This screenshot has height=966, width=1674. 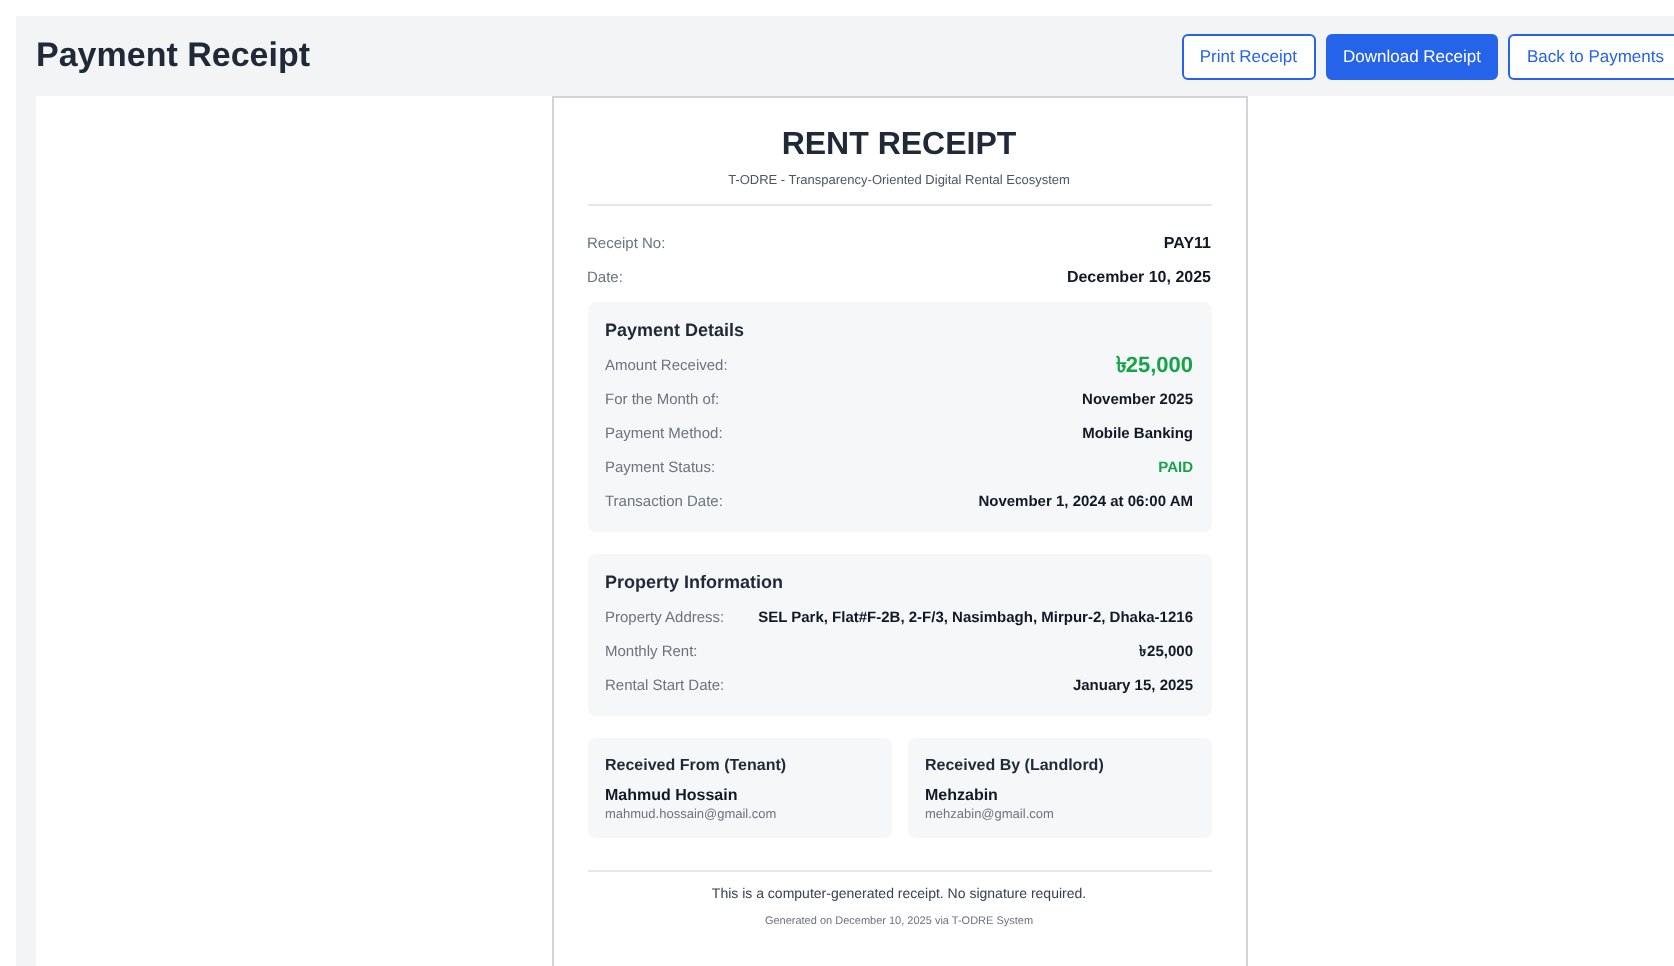 I want to click on party-name: Mahmud Hossain, so click(x=672, y=795).